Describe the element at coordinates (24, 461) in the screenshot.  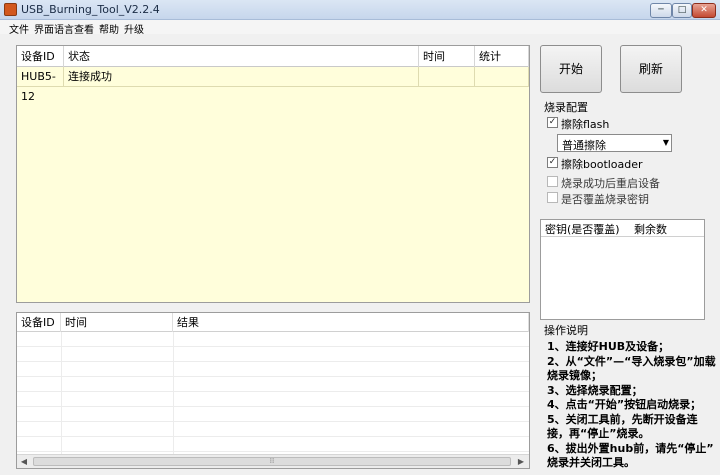
I see `scroll-left-icon: ◀` at that location.